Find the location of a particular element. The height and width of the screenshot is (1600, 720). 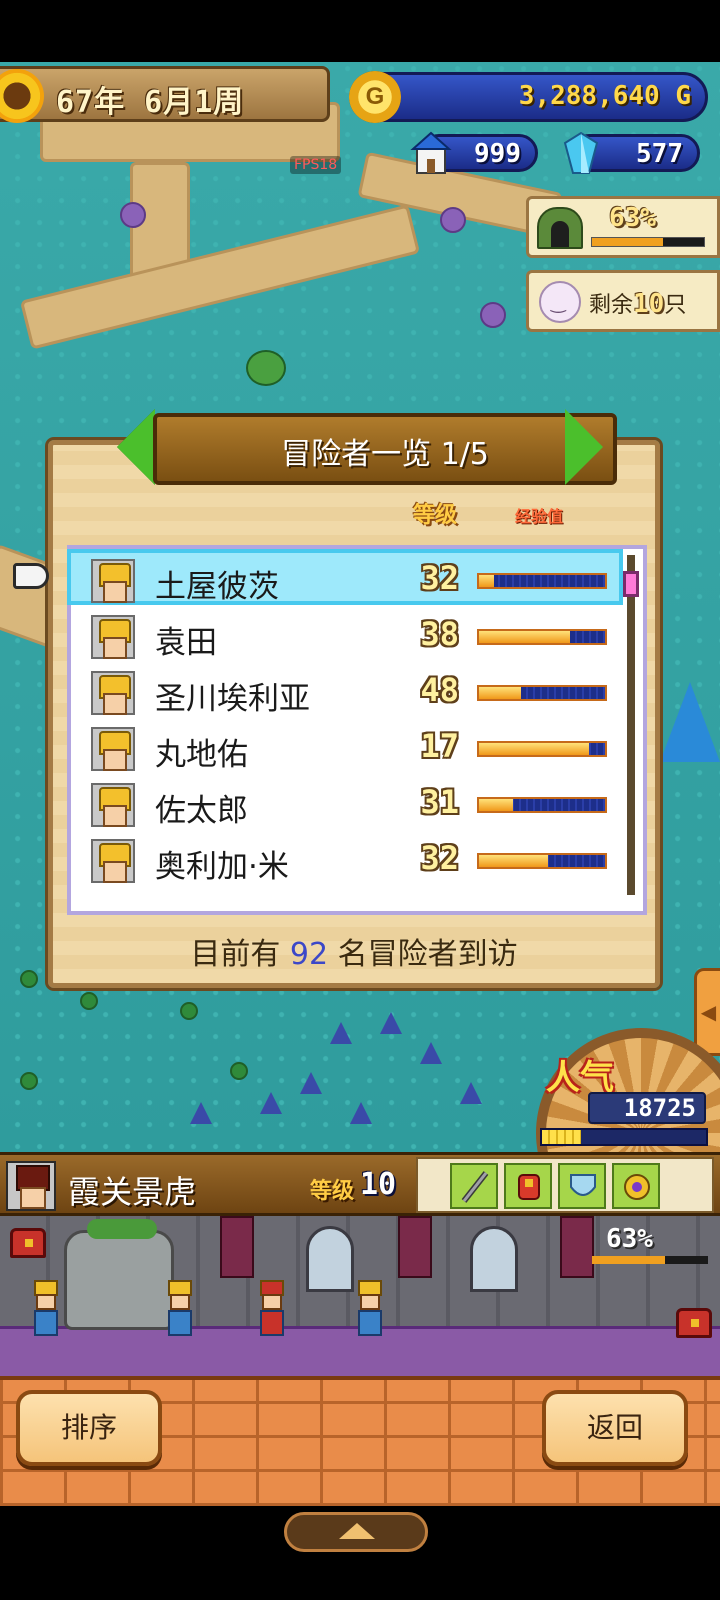

column-header-exp: 经验值 is located at coordinates (539, 515).